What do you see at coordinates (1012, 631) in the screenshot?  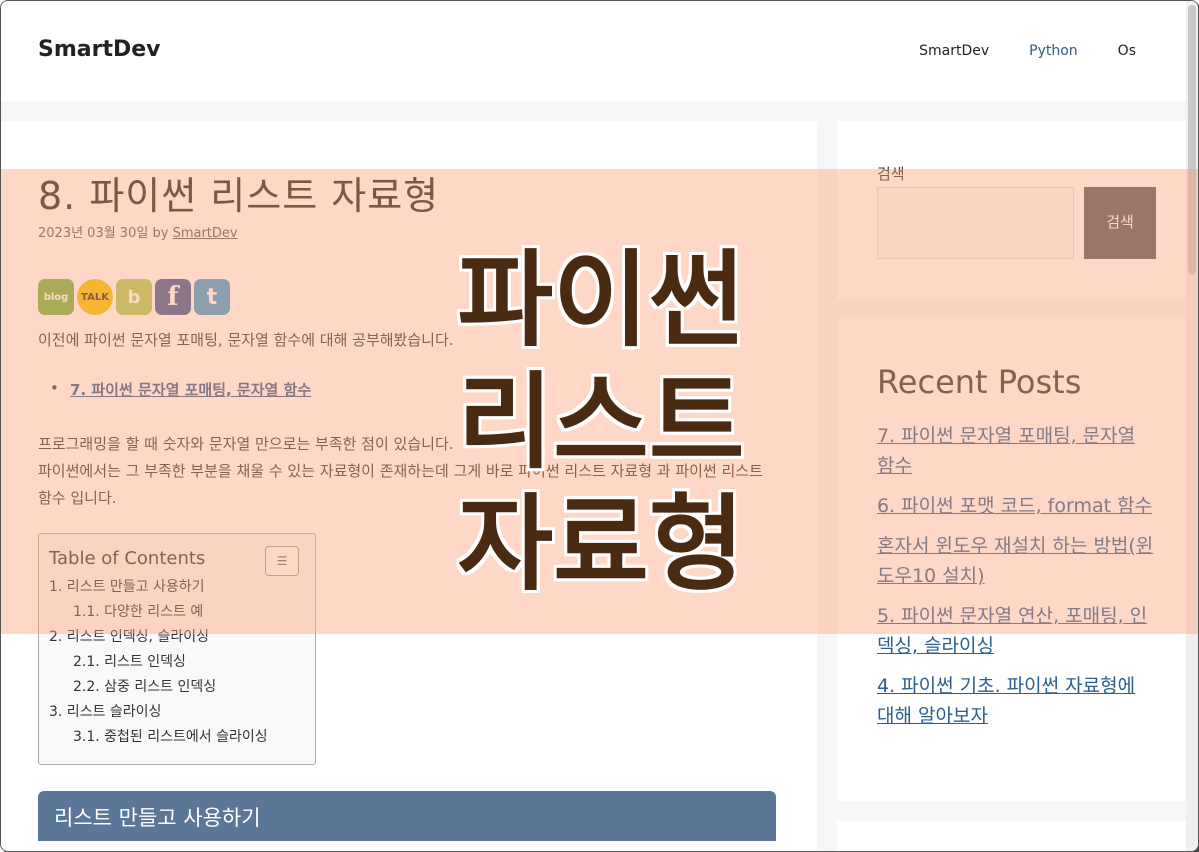 I see `recent-post-link: 5. 파이썬 문자열 연산, 포매팅, 인덱싱, 슬라이싱` at bounding box center [1012, 631].